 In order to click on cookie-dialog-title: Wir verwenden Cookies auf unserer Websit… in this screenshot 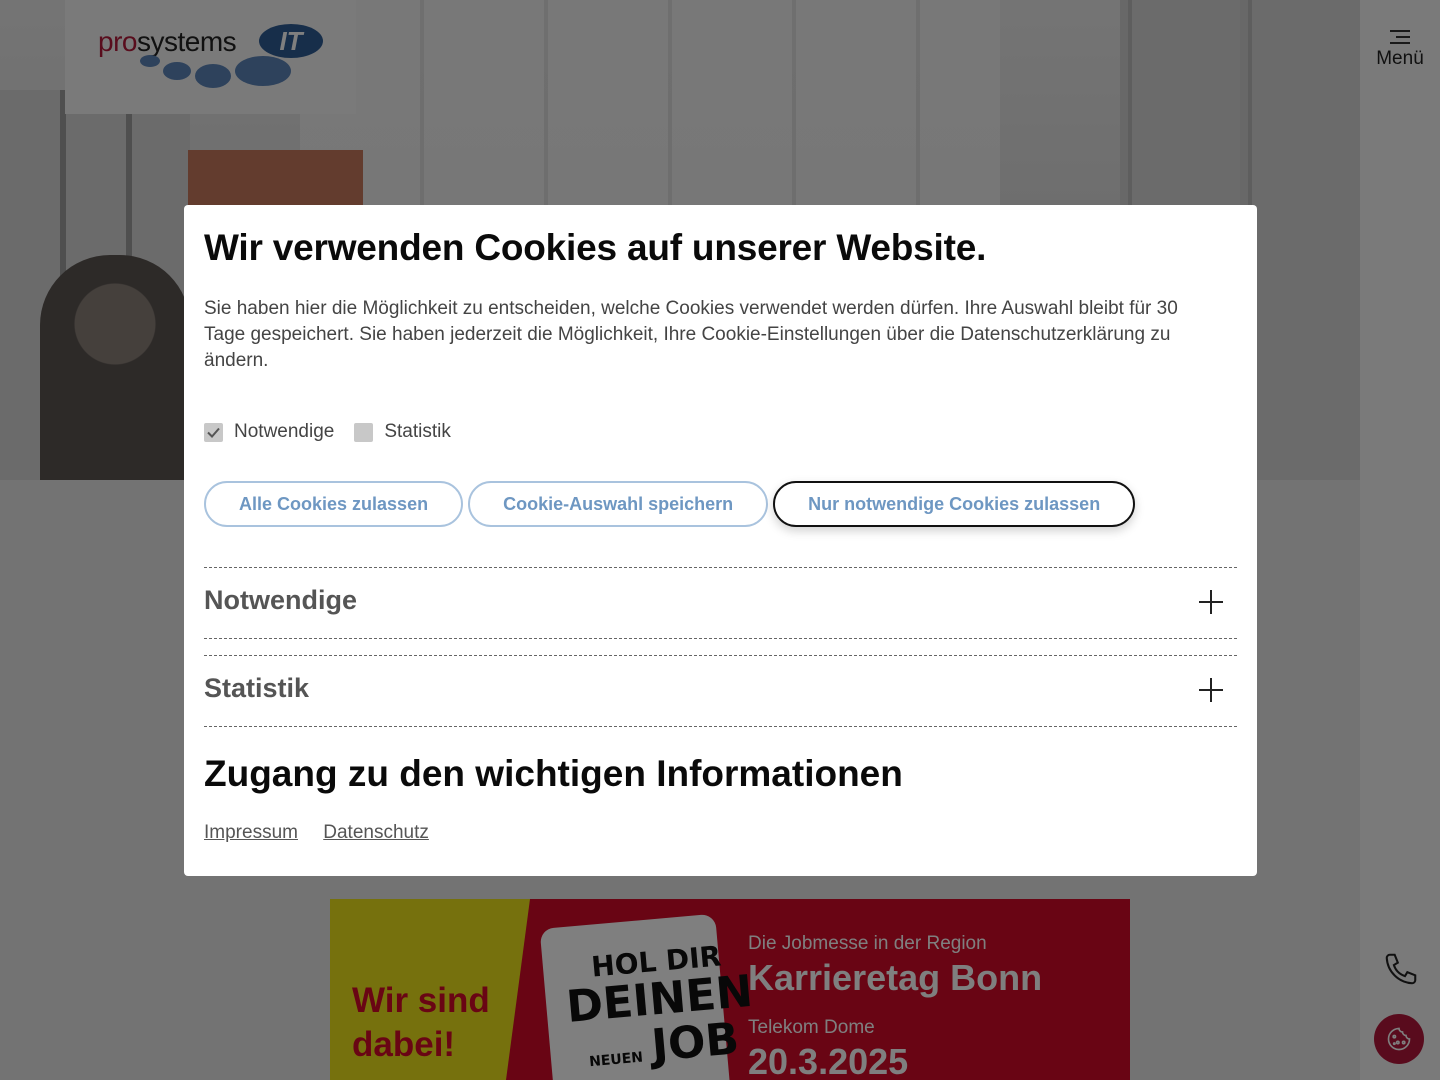, I will do `click(595, 247)`.